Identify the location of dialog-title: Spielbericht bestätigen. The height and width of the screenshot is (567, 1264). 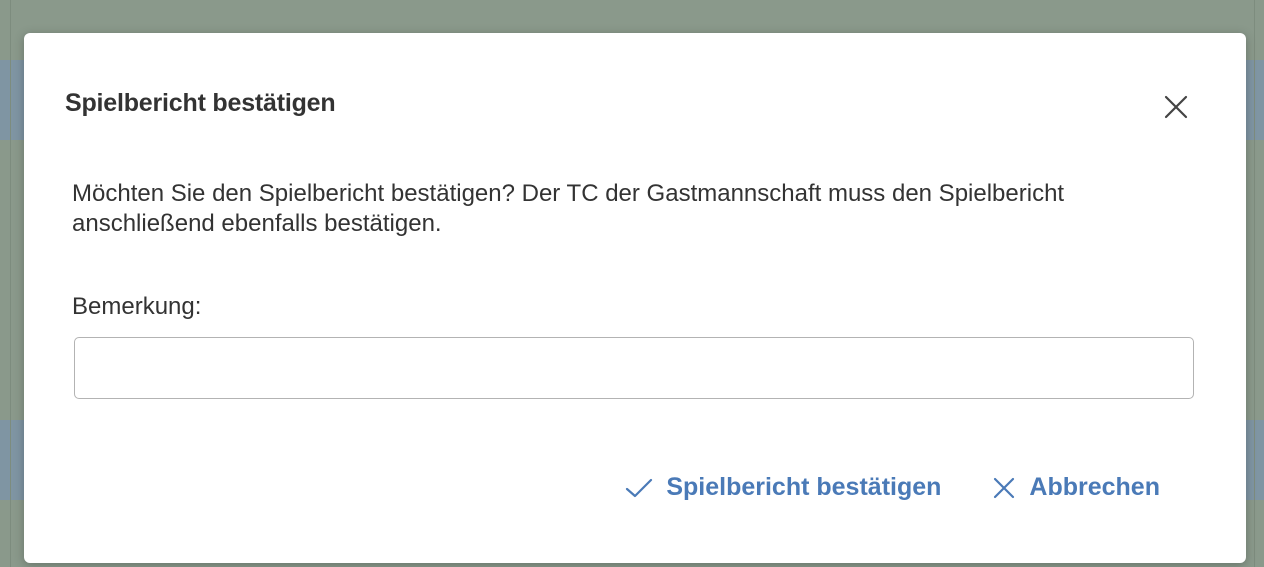
(200, 103).